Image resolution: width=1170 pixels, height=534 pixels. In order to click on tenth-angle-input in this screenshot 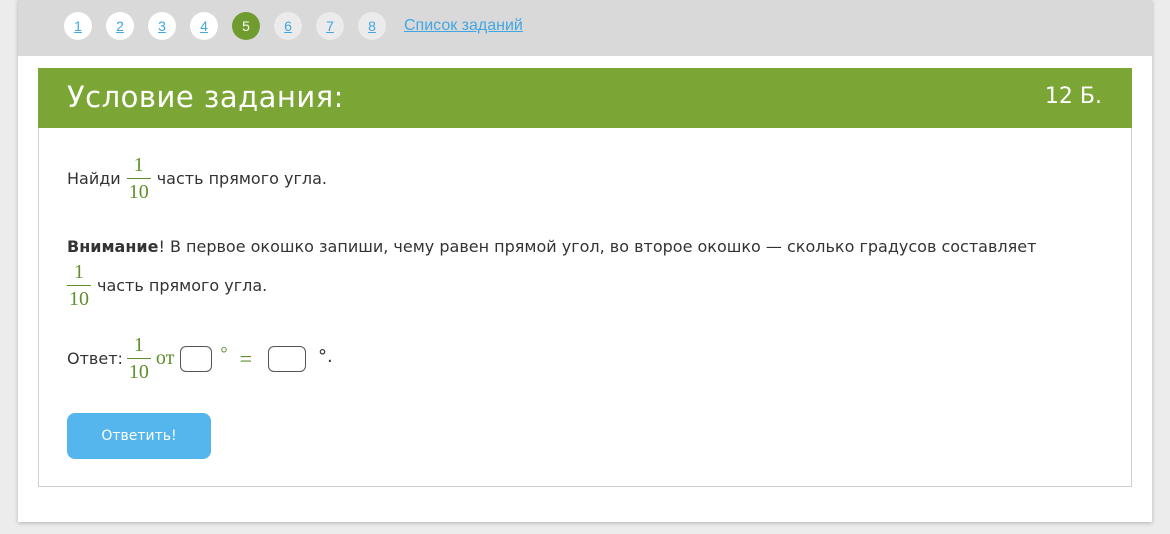, I will do `click(287, 358)`.